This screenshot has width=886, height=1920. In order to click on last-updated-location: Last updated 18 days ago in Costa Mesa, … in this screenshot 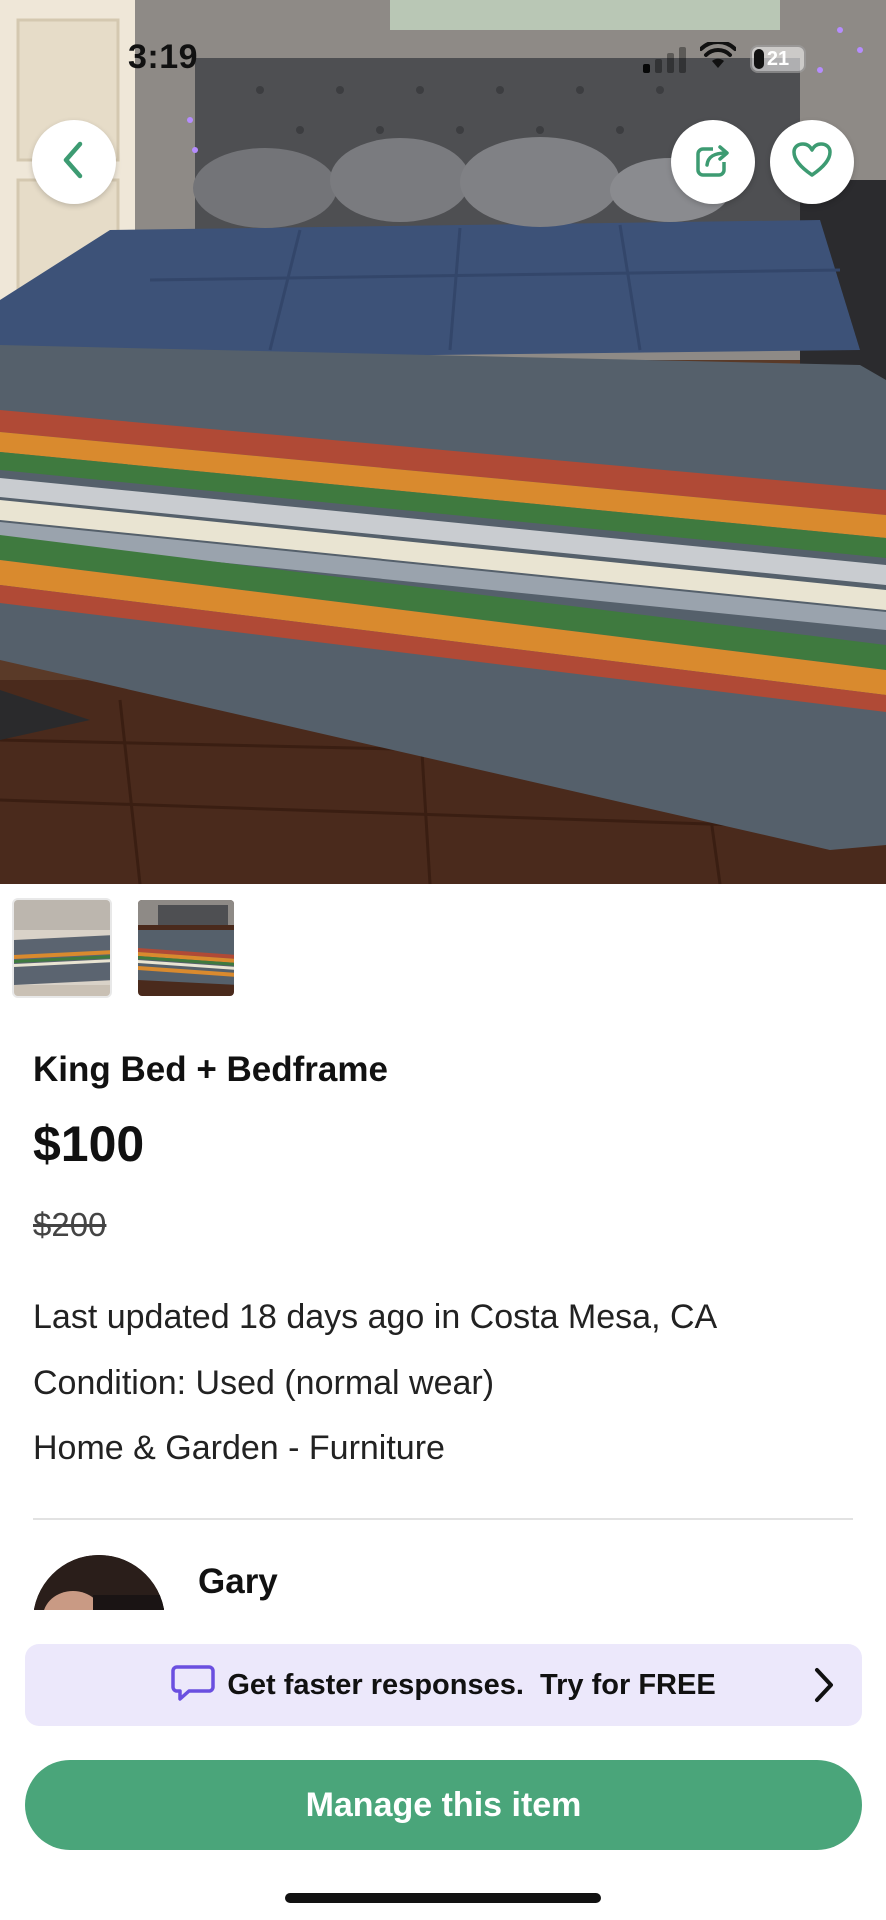, I will do `click(375, 1317)`.